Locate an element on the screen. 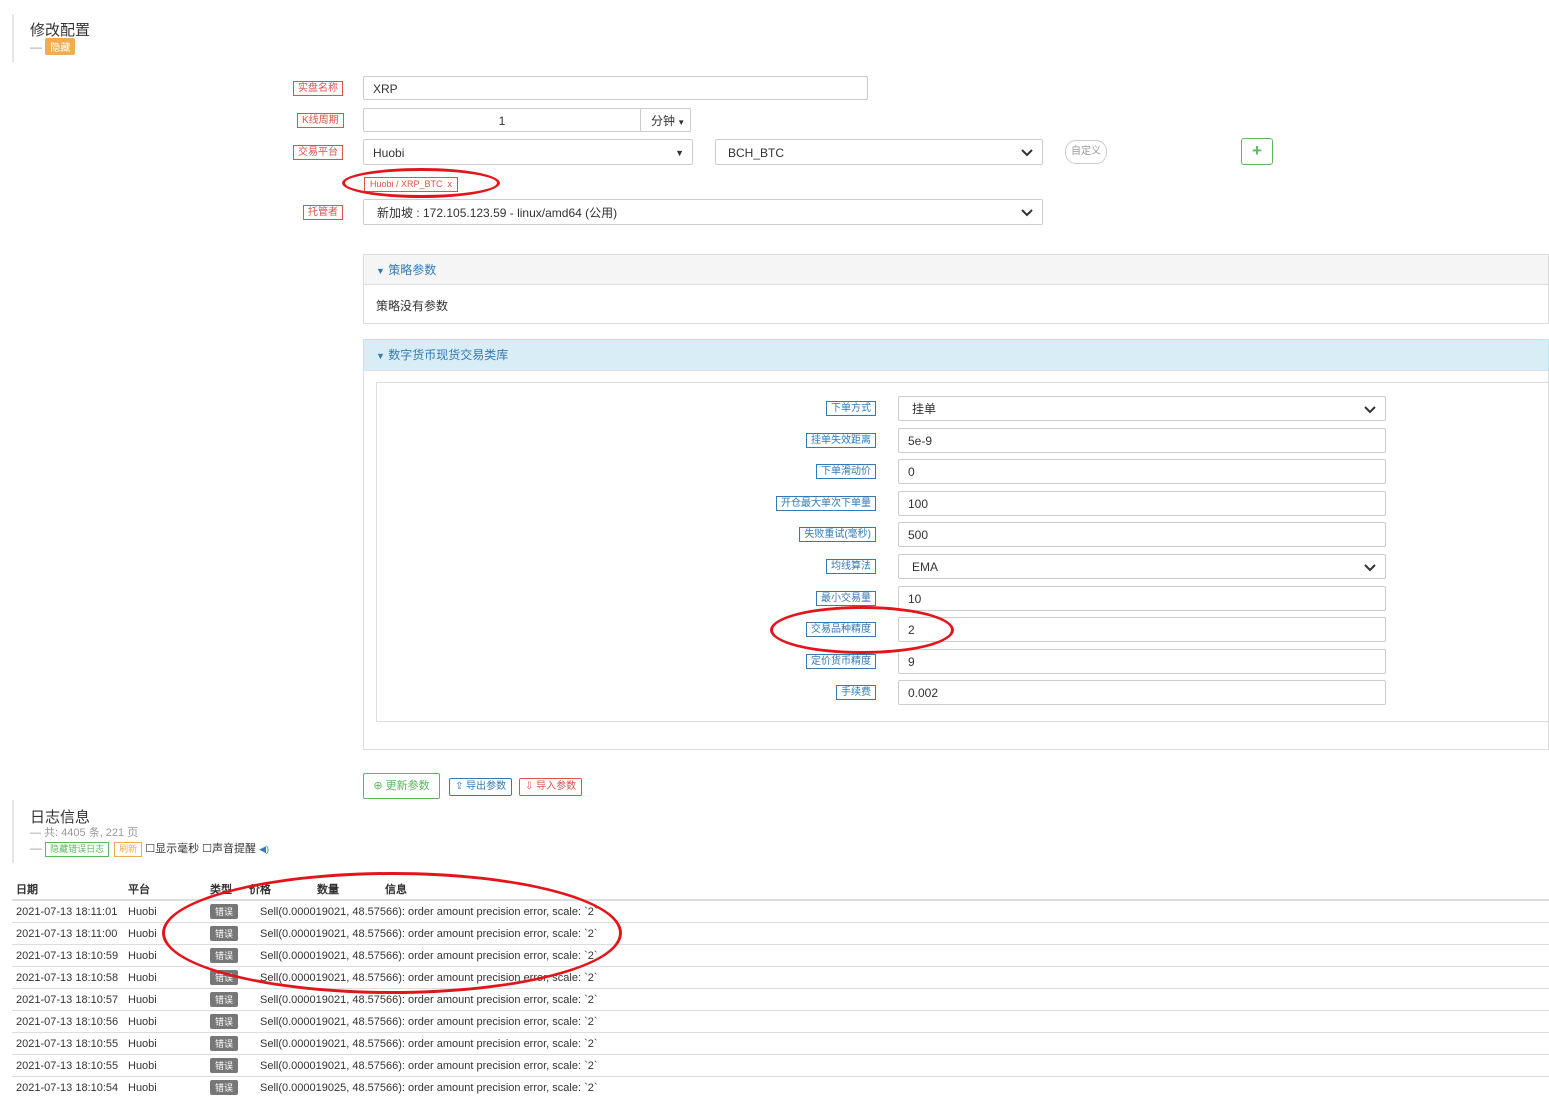  label-exchange: 交易平台 is located at coordinates (318, 152).